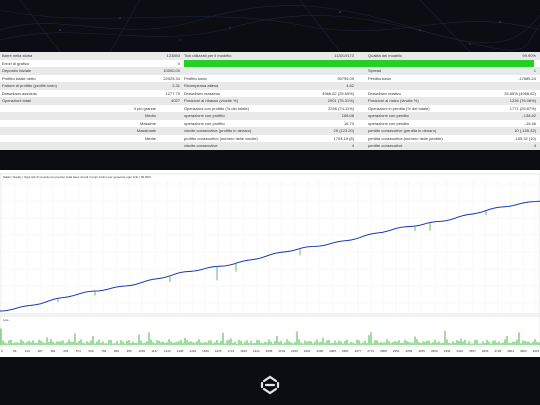 This screenshot has height=405, width=540. Describe the element at coordinates (142, 351) in the screenshot. I see `x-tick-label: 1052` at that location.